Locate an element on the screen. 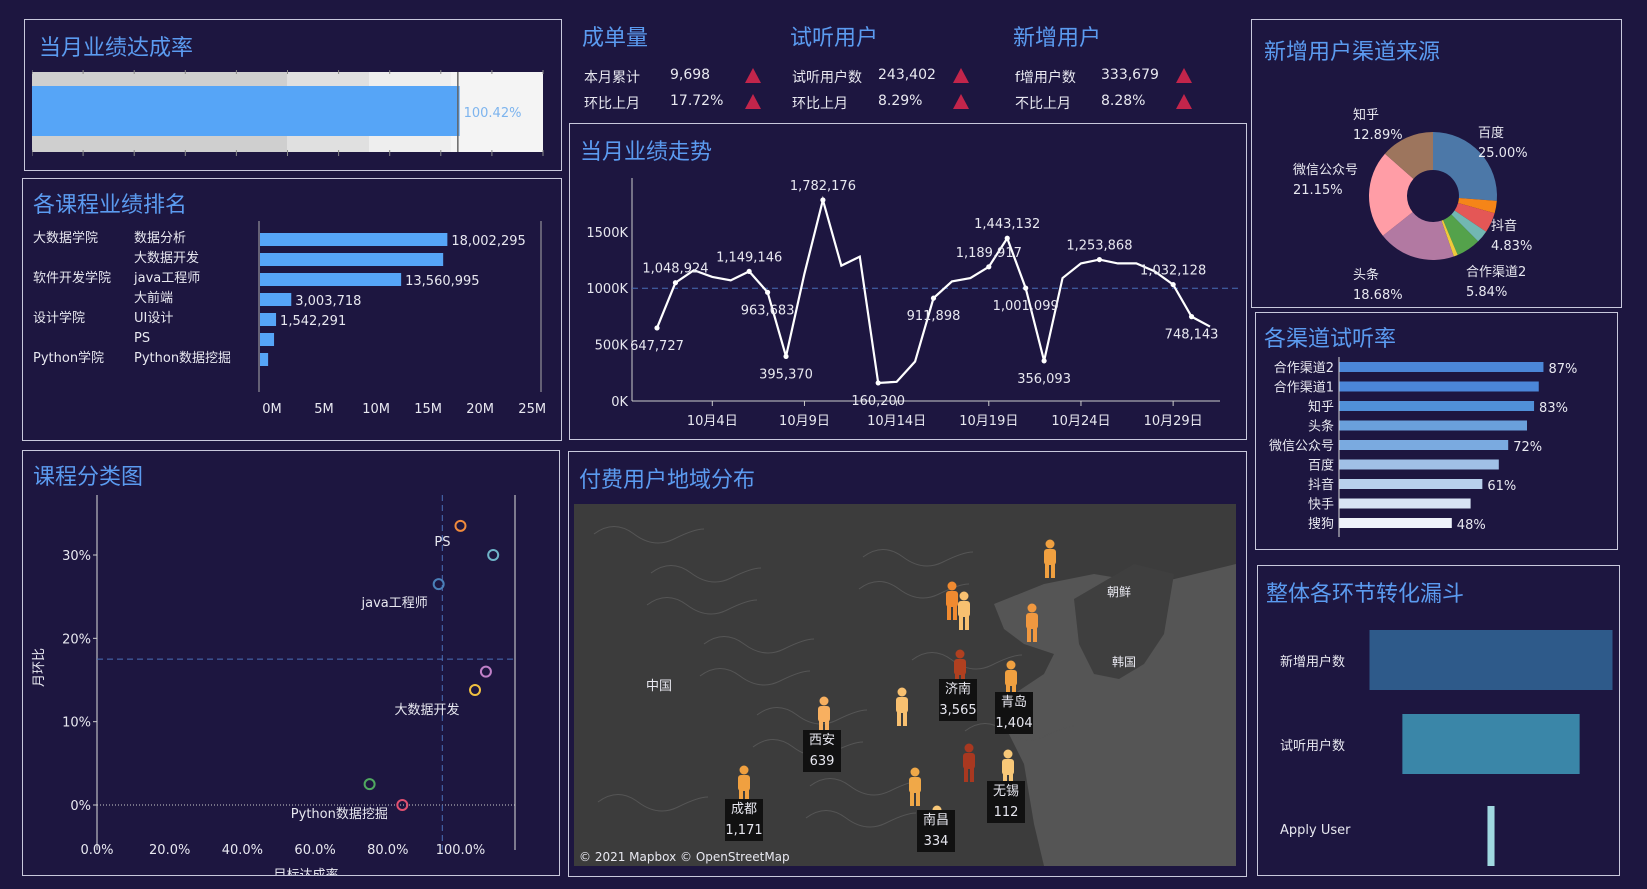 The image size is (1647, 889). funnel-stage-label: 新增用户数 is located at coordinates (1312, 662).